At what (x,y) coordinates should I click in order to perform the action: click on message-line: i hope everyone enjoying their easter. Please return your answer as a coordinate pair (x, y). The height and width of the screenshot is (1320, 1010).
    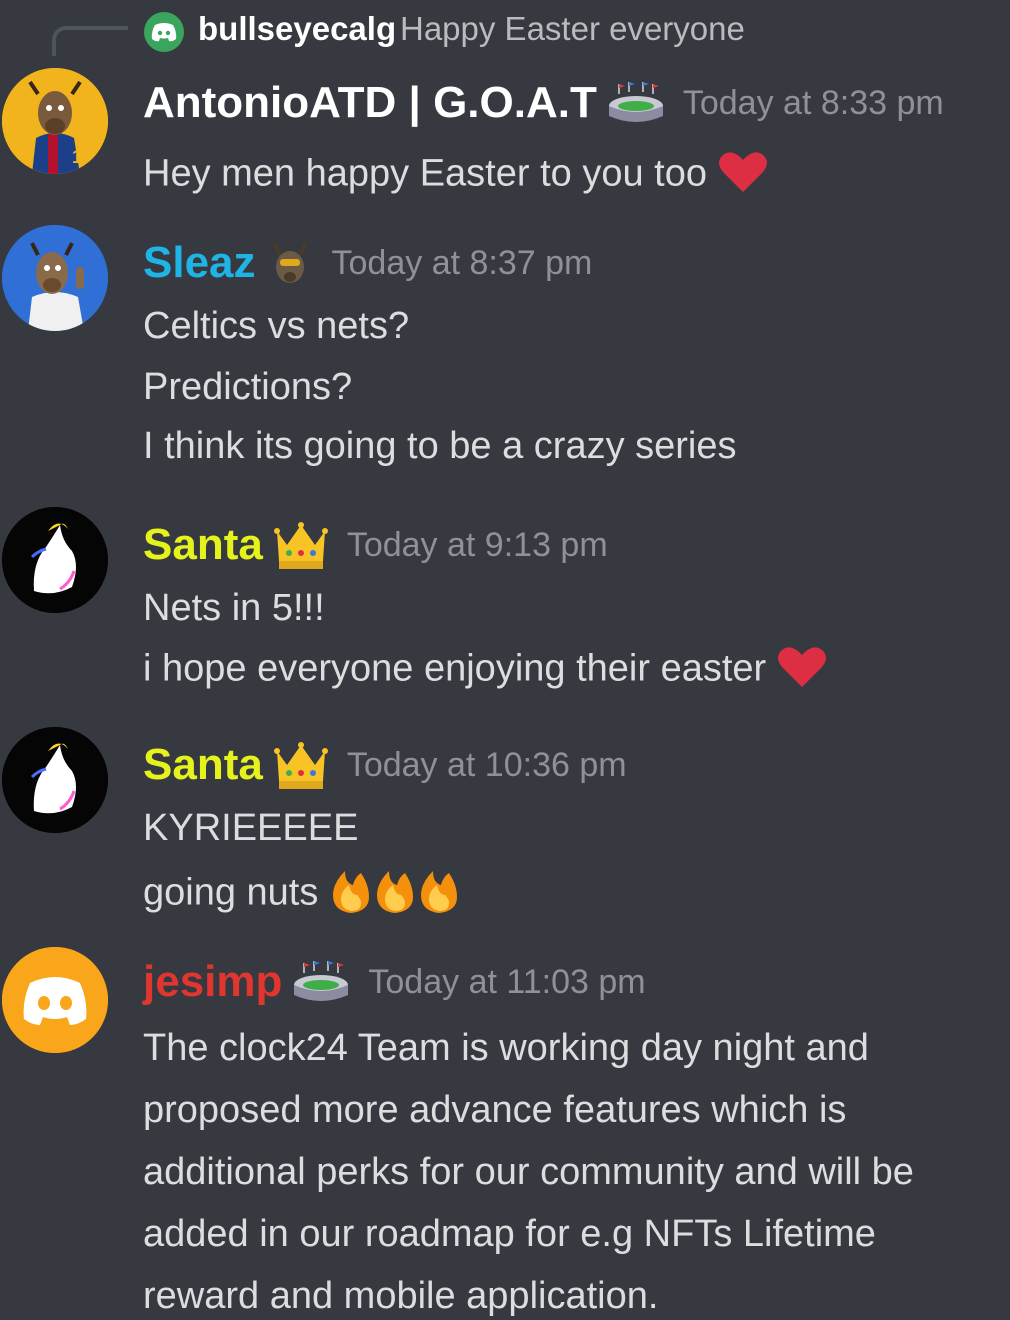
    Looking at the image, I should click on (485, 670).